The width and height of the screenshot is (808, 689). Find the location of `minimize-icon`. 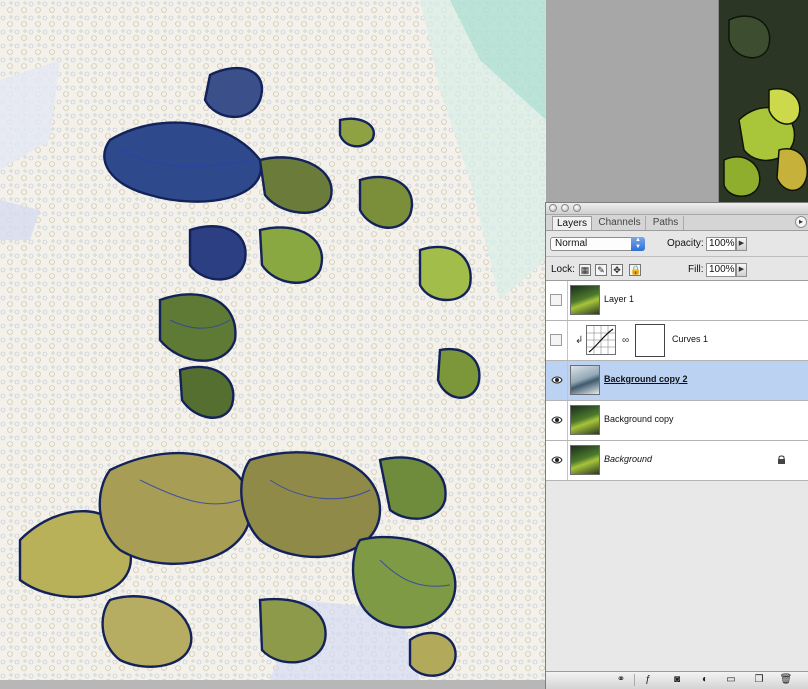

minimize-icon is located at coordinates (565, 208).